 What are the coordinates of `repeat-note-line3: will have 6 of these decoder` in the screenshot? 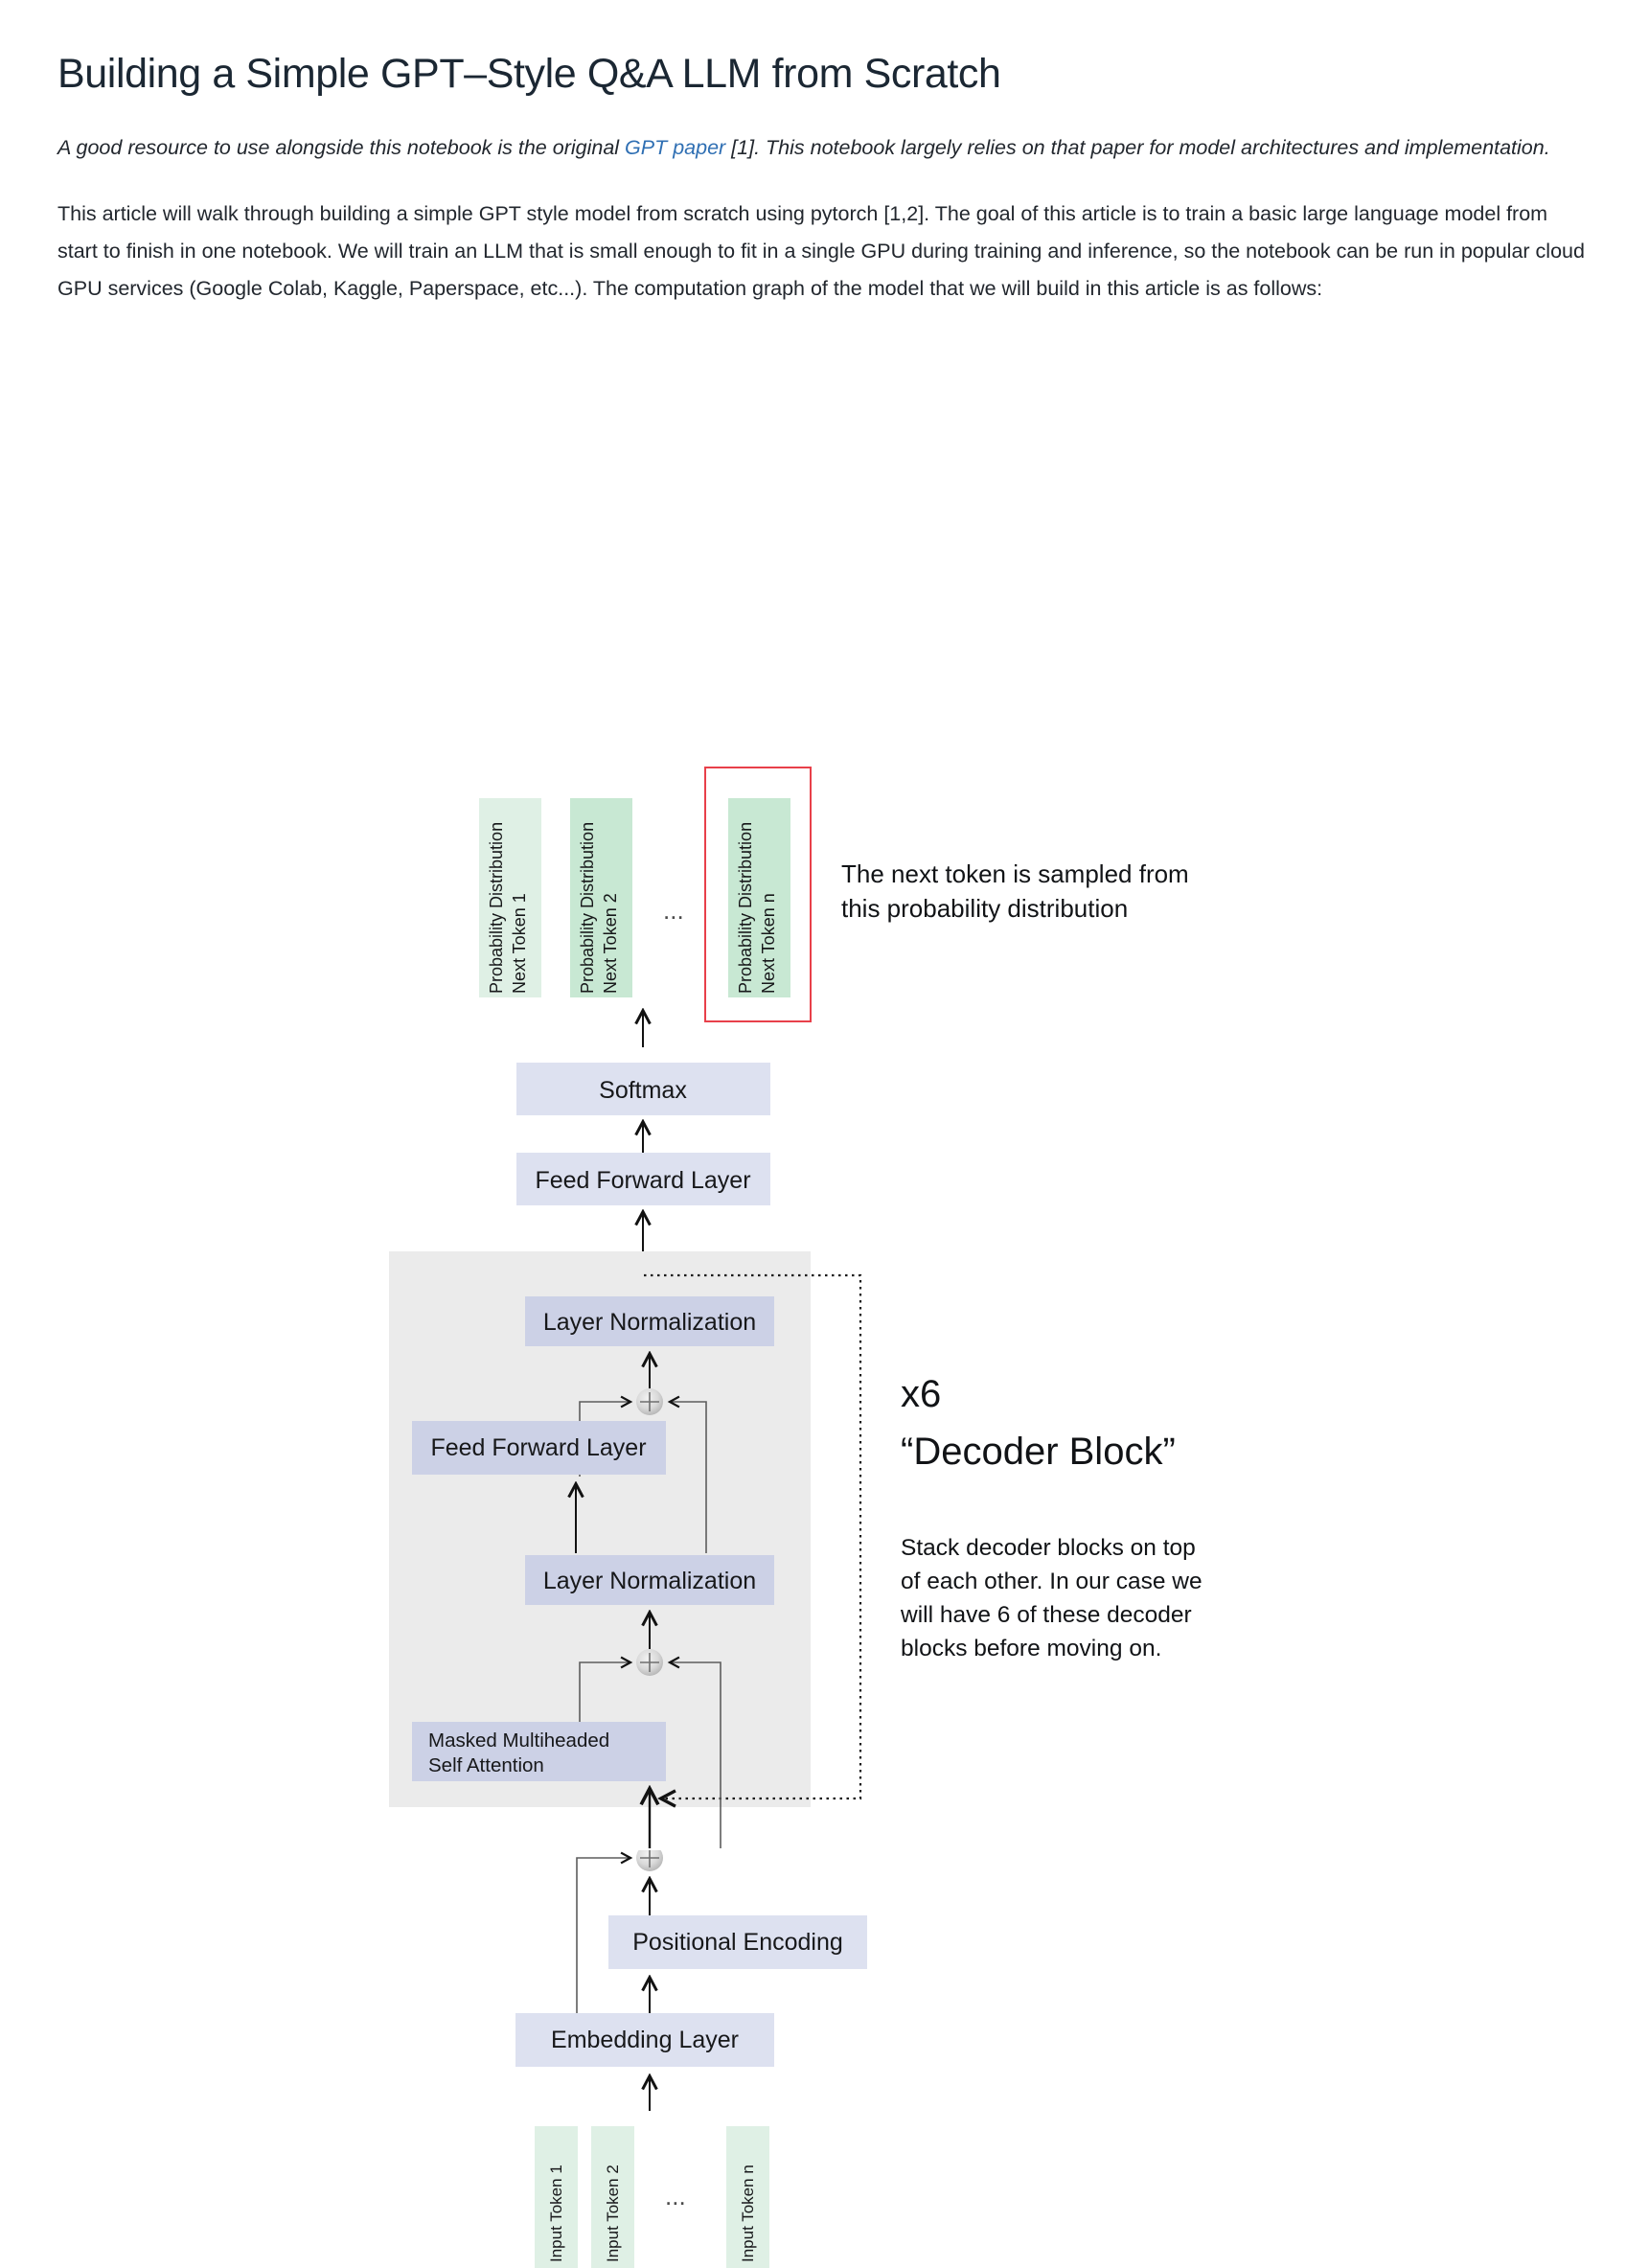 It's located at (1046, 1615).